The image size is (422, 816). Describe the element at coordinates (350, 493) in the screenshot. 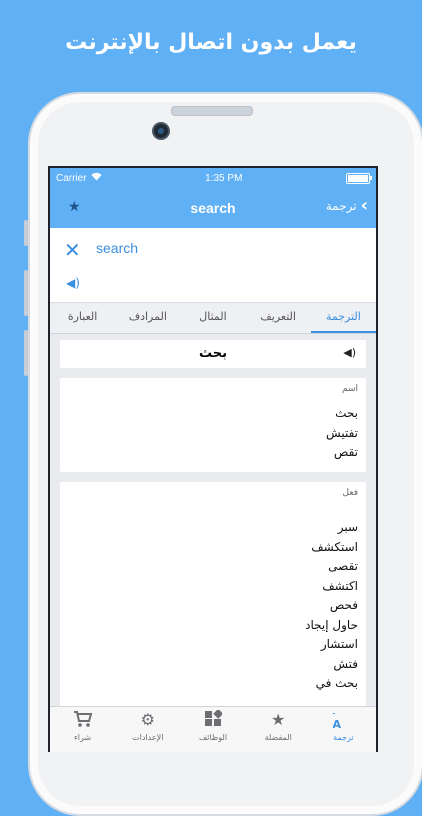

I see `part-of-speech: فعل` at that location.